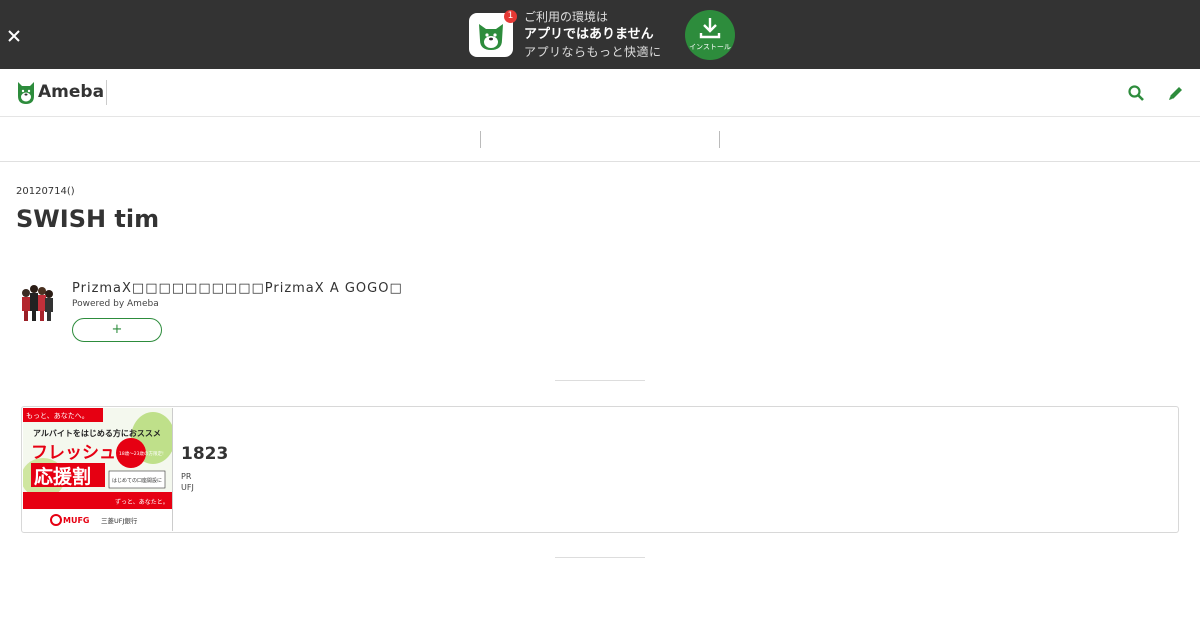 This screenshot has width=1200, height=630. Describe the element at coordinates (1136, 93) in the screenshot. I see `search-icon` at that location.